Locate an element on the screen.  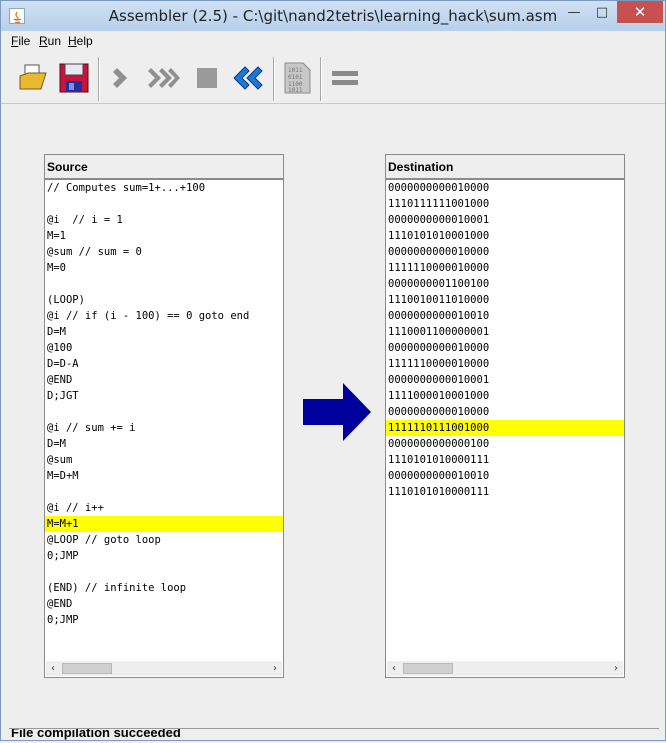
menu-bar: File Run Help is located at coordinates (333, 41).